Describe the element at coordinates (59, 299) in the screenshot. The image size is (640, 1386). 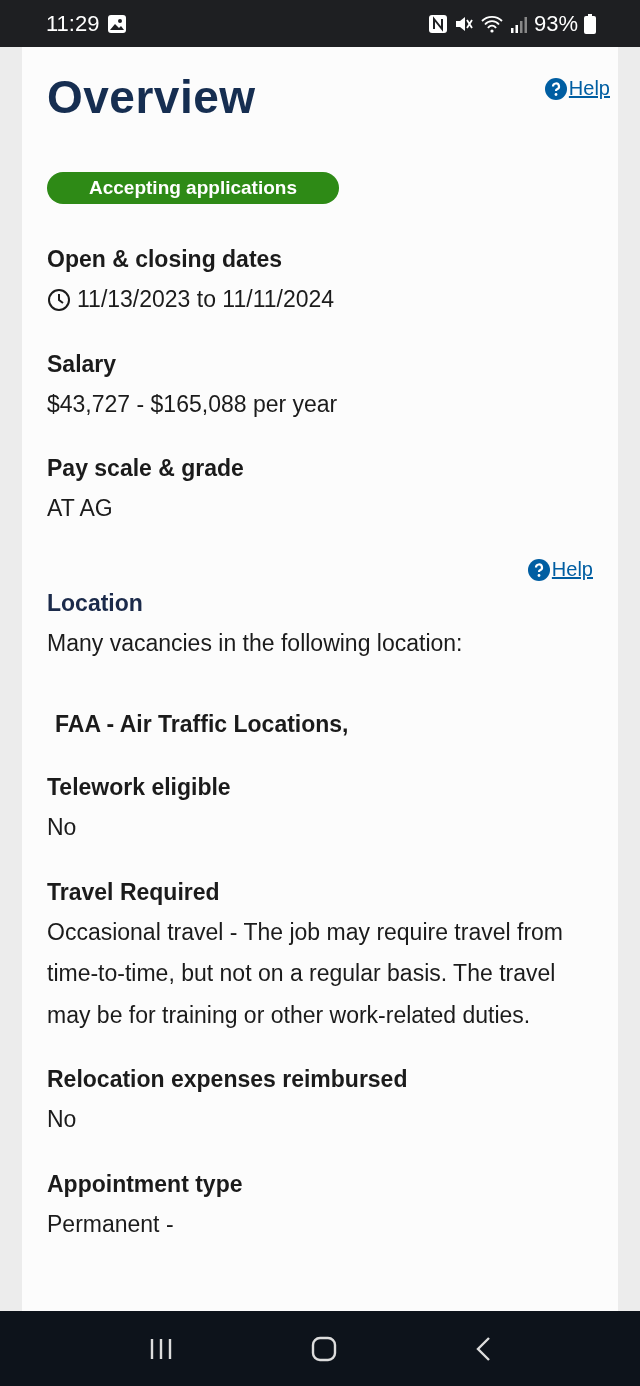
I see `clock-icon` at that location.